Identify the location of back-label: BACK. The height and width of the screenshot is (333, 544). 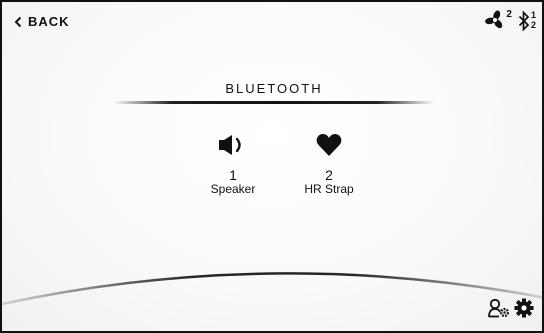
(49, 21).